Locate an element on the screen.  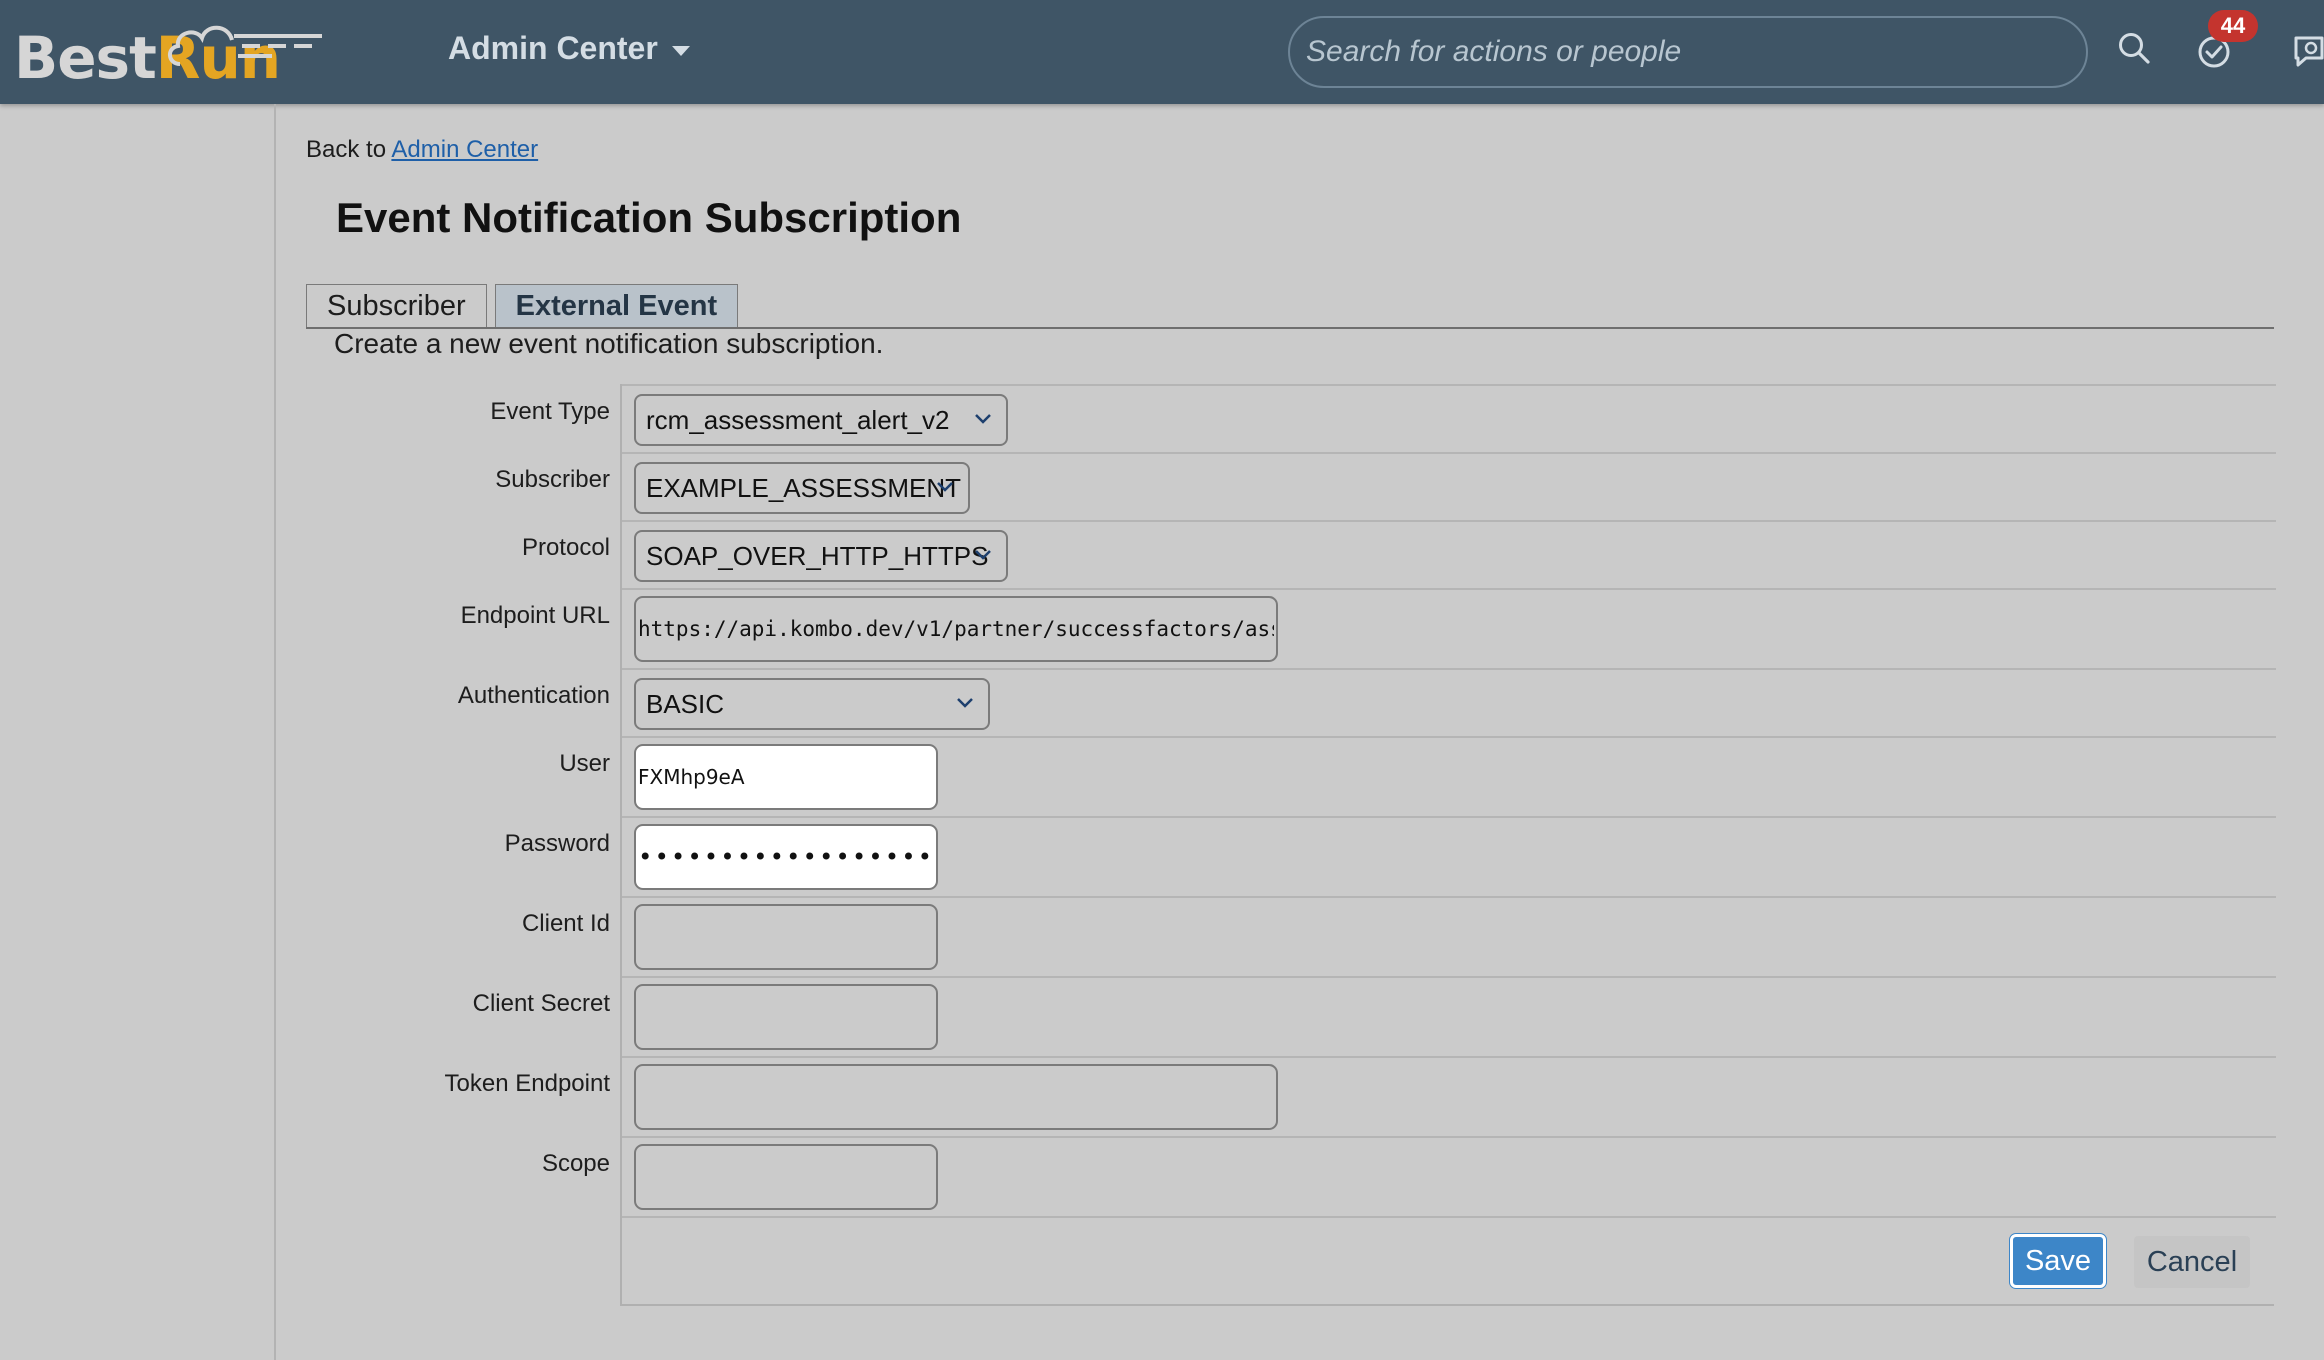
admin-center-menu-label: Admin Center is located at coordinates (553, 48).